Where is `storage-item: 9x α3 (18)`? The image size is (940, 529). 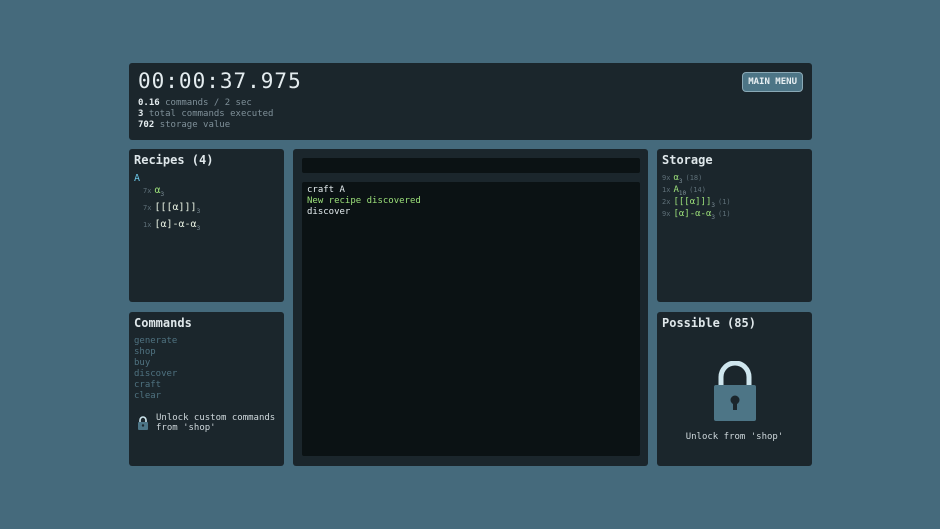 storage-item: 9x α3 (18) is located at coordinates (682, 179).